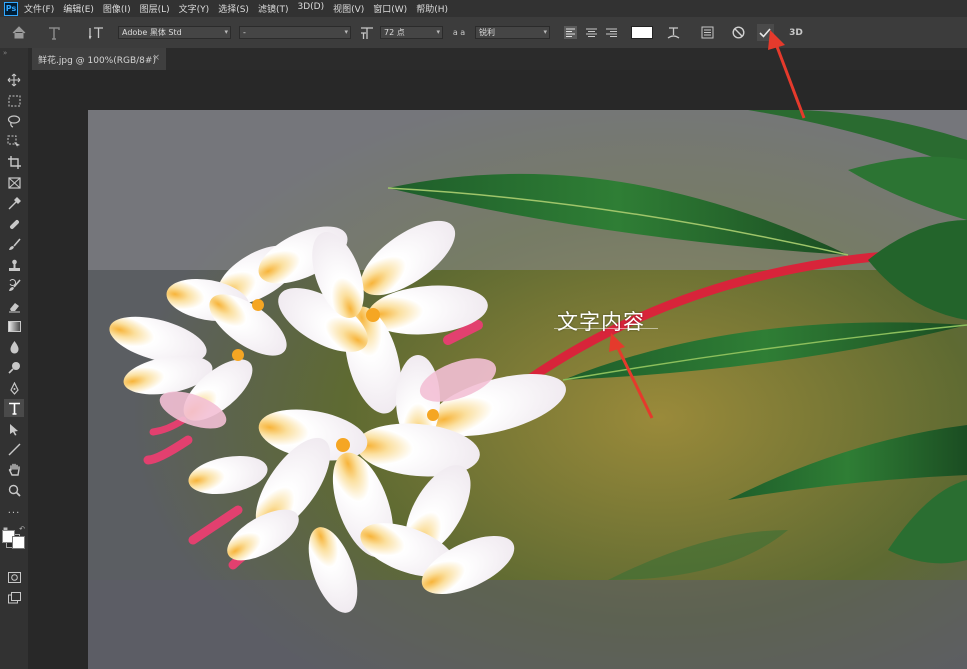 Image resolution: width=967 pixels, height=669 pixels. What do you see at coordinates (634, 382) in the screenshot?
I see `arrow-to-canvas-text` at bounding box center [634, 382].